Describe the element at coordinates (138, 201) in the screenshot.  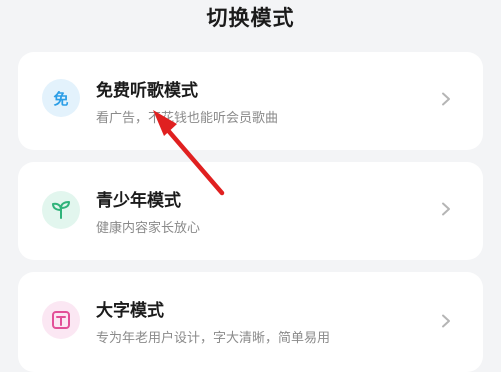
I see `mode-title: 青少年模式` at that location.